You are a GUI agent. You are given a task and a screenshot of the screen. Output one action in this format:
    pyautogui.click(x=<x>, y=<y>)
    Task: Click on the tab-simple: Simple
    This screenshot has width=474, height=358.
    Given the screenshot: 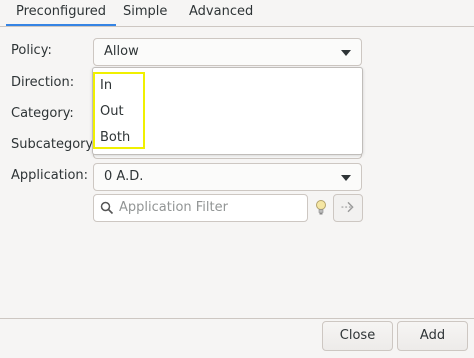 What is the action you would take?
    pyautogui.click(x=145, y=13)
    